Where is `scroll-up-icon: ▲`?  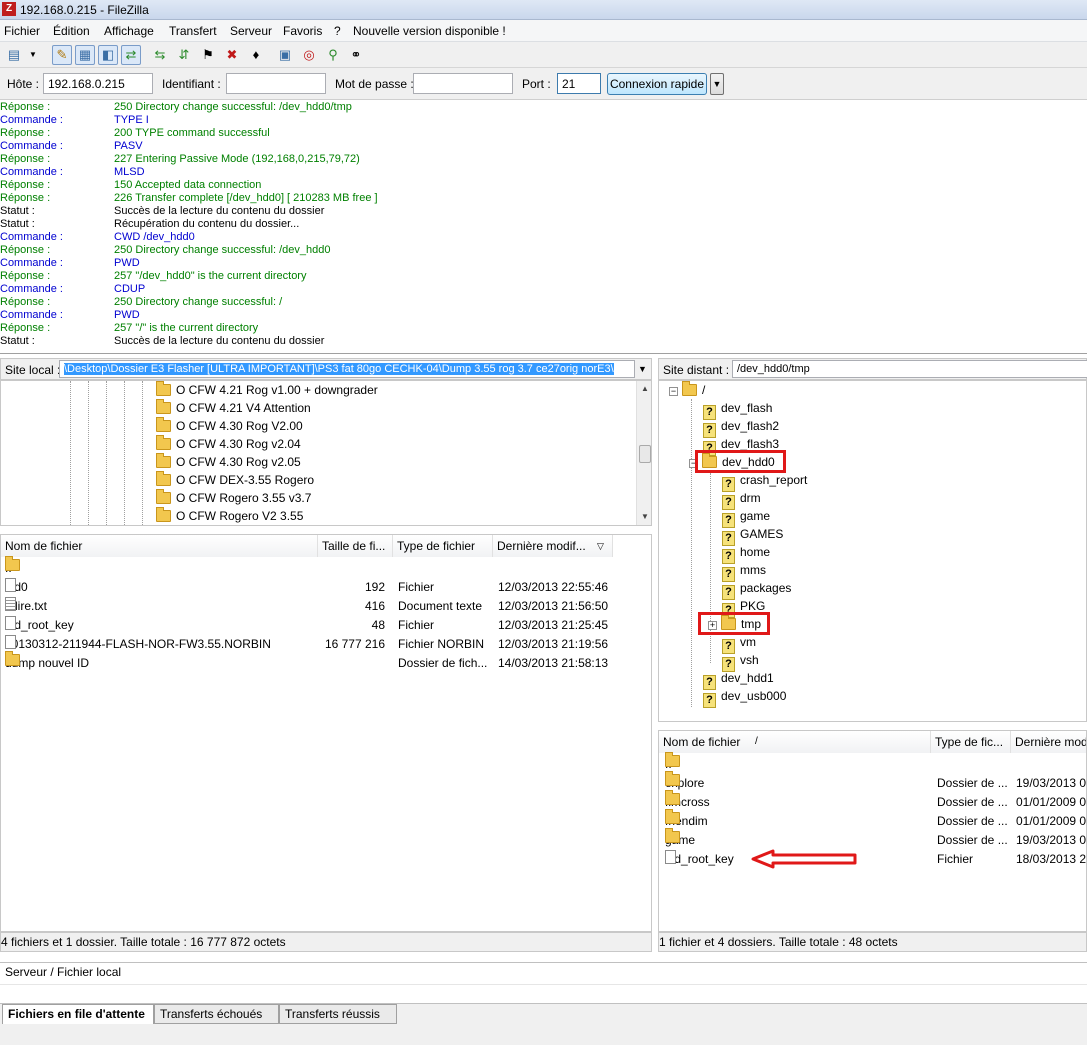
scroll-up-icon: ▲ is located at coordinates (644, 389).